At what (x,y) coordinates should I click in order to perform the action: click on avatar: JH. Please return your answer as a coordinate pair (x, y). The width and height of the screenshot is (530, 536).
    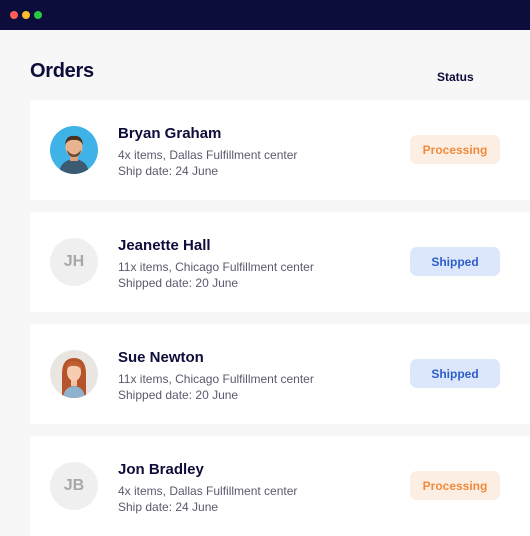
    Looking at the image, I should click on (74, 262).